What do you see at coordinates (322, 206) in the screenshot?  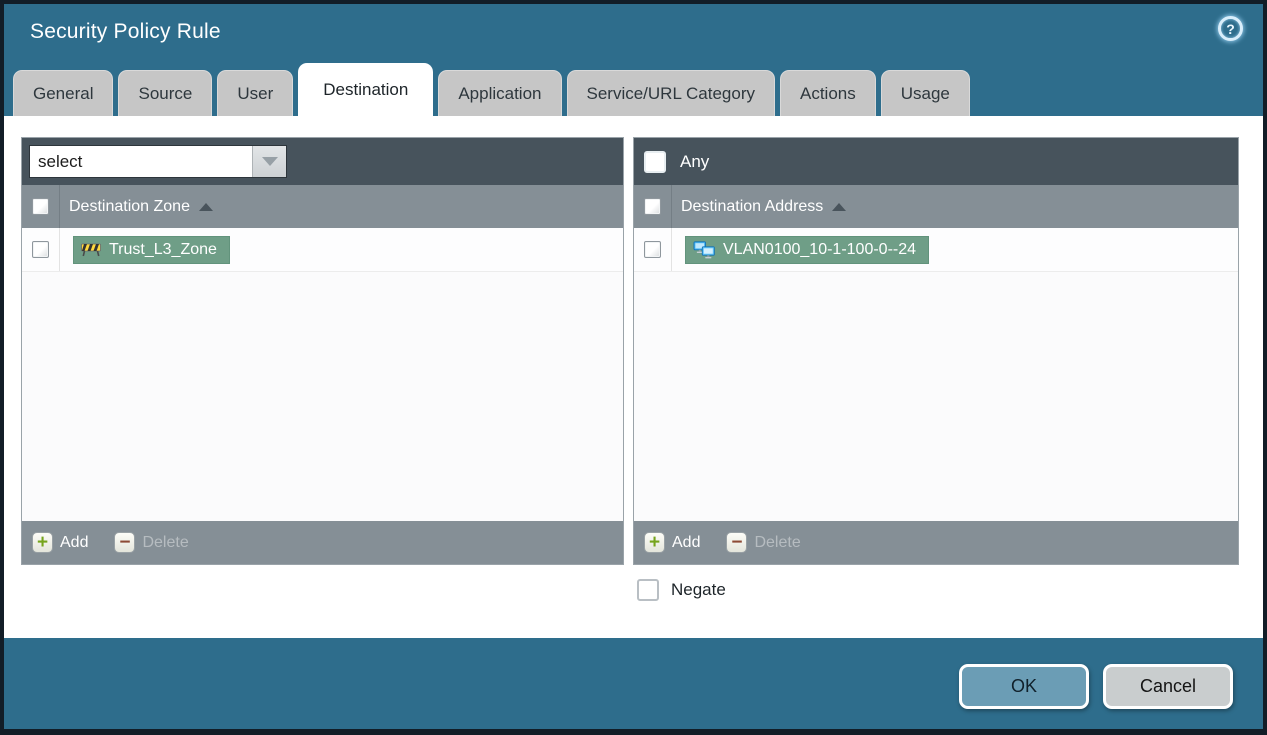 I see `zone-grid-header: Destination Zone` at bounding box center [322, 206].